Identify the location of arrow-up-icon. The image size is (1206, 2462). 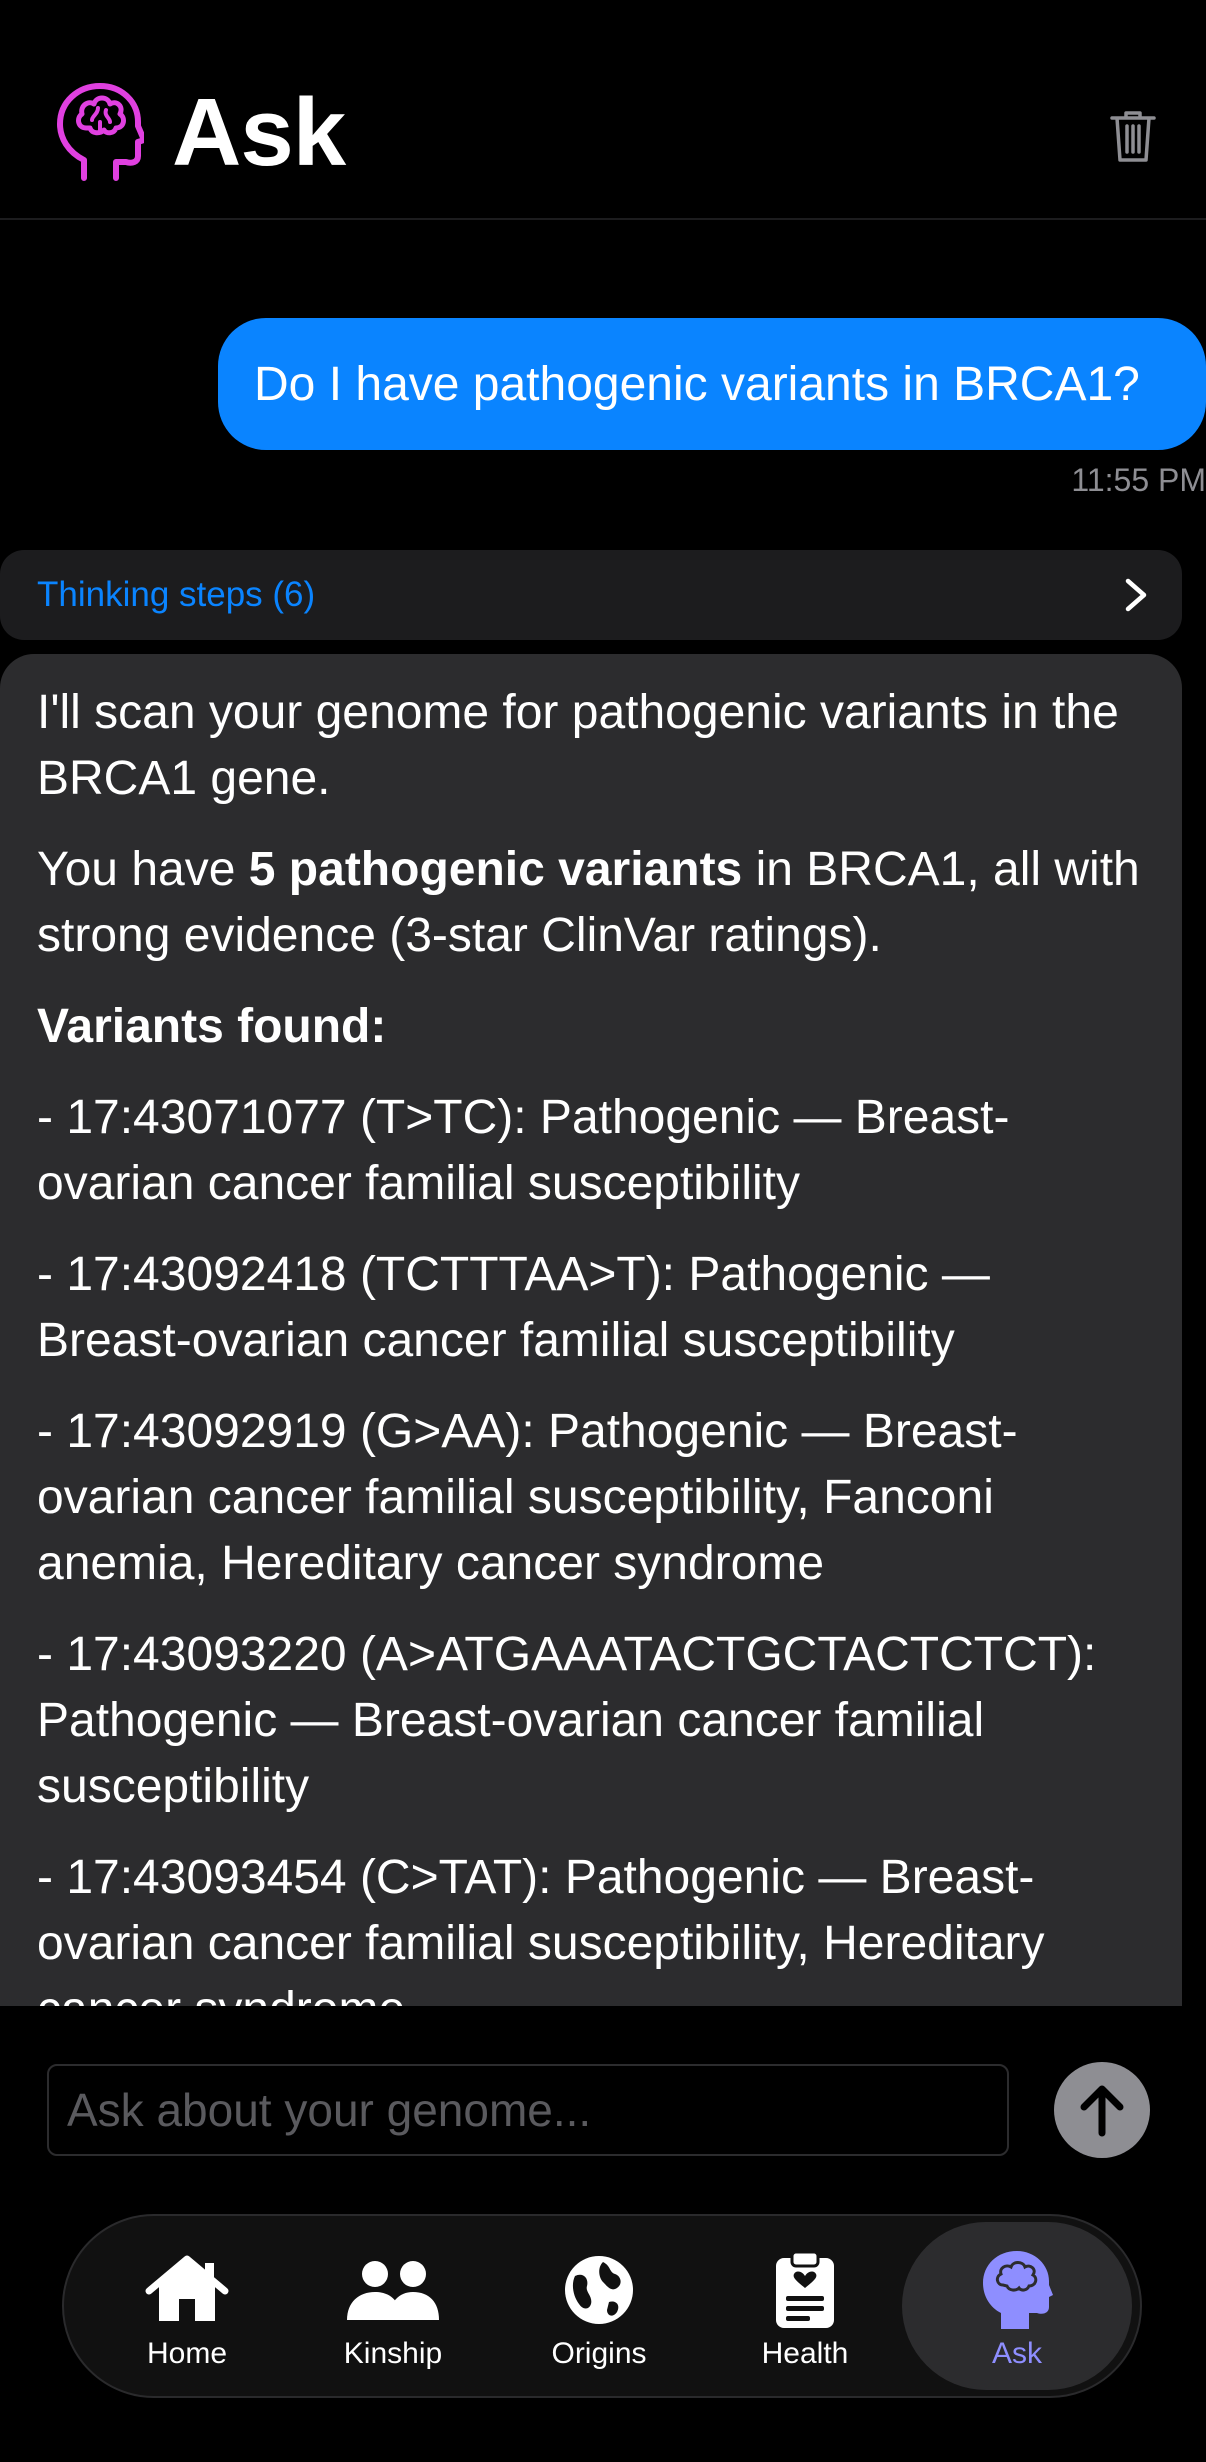
(1102, 2111).